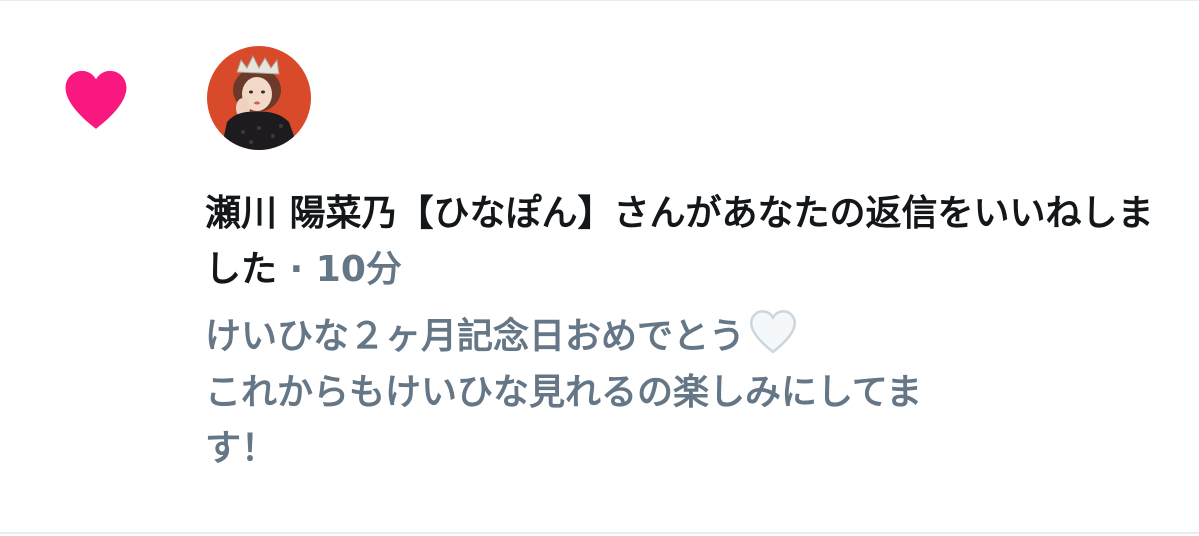 This screenshot has height=536, width=1199. What do you see at coordinates (358, 269) in the screenshot?
I see `timestamp: 10分` at bounding box center [358, 269].